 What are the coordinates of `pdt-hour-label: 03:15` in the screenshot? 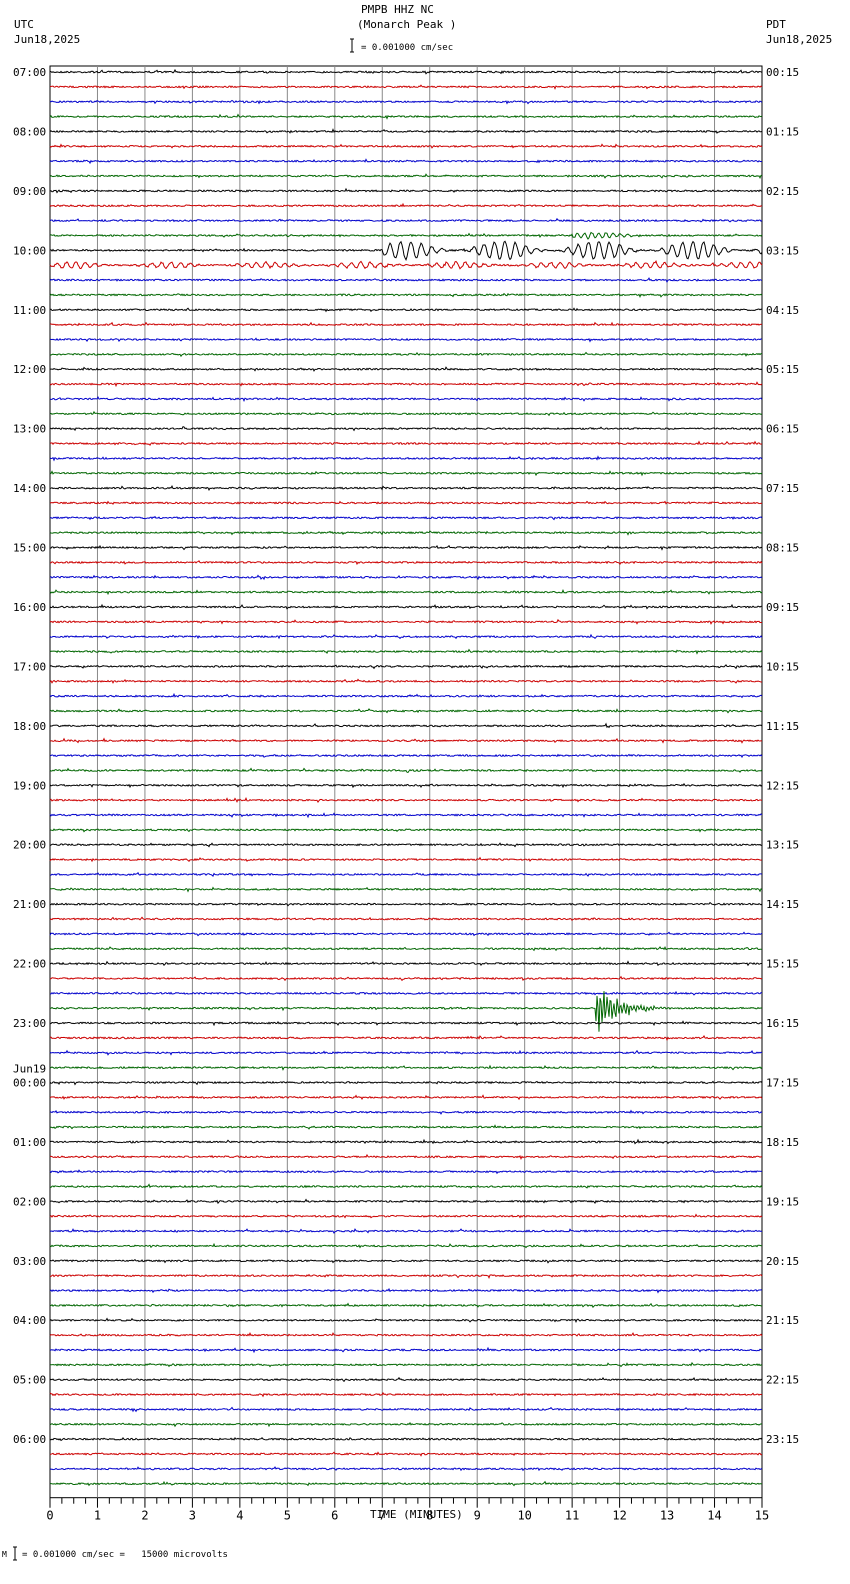 It's located at (782, 250).